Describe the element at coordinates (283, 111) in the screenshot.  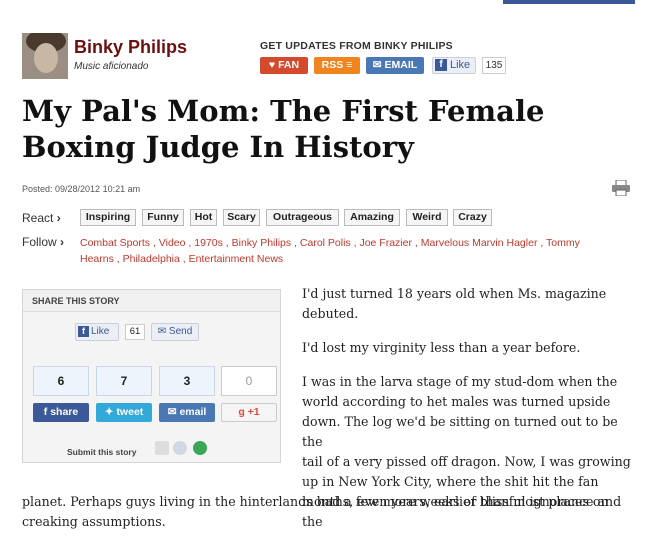
I see `headline-line-1: My Pal's Mom: The First Female` at that location.